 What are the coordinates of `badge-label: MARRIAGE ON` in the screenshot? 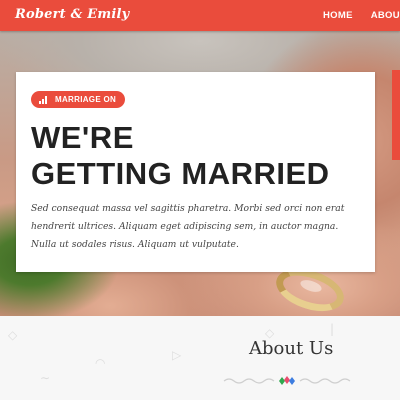 It's located at (86, 99).